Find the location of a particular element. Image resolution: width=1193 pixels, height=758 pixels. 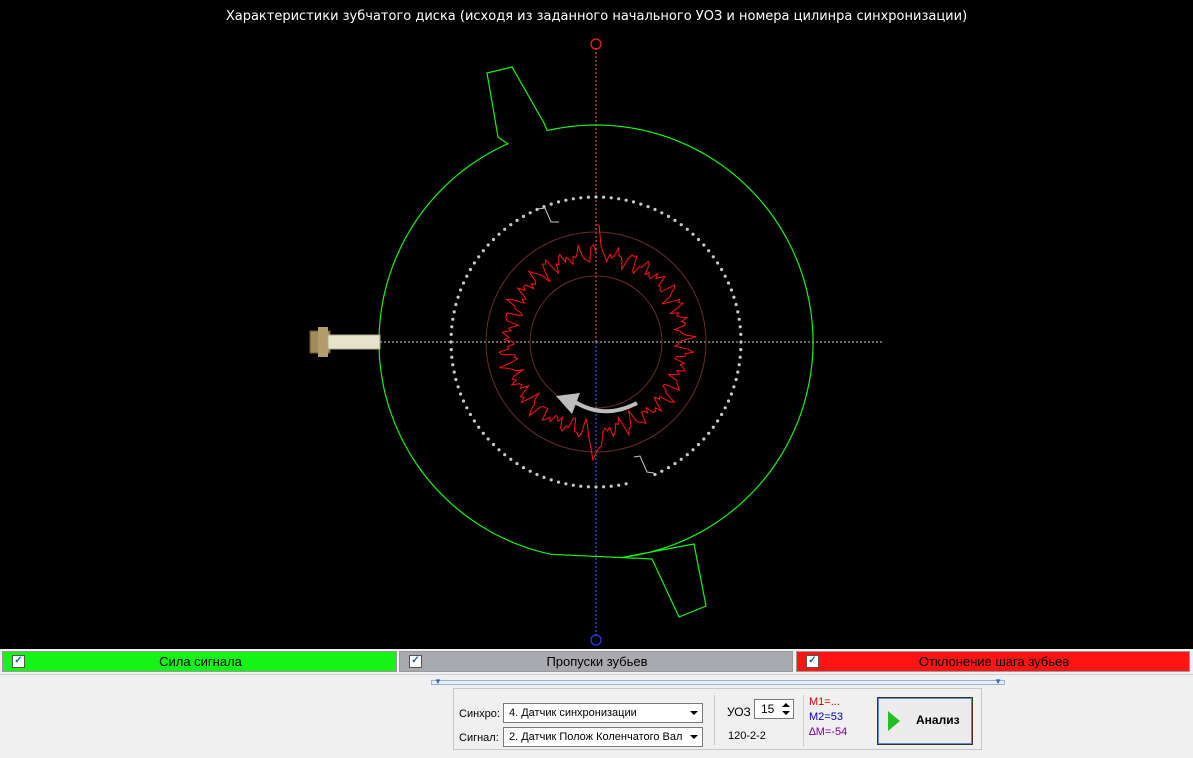

legend-tooth-pitch: ✓ Отклонение шага зубьев is located at coordinates (993, 661).